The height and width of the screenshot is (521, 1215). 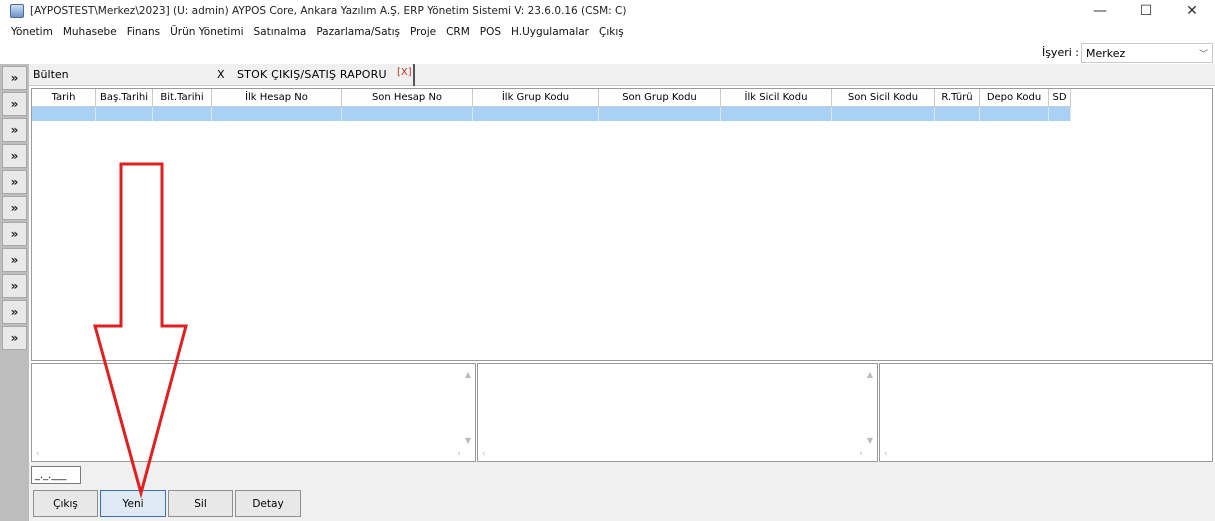 I want to click on side-toggle-2: », so click(x=14, y=104).